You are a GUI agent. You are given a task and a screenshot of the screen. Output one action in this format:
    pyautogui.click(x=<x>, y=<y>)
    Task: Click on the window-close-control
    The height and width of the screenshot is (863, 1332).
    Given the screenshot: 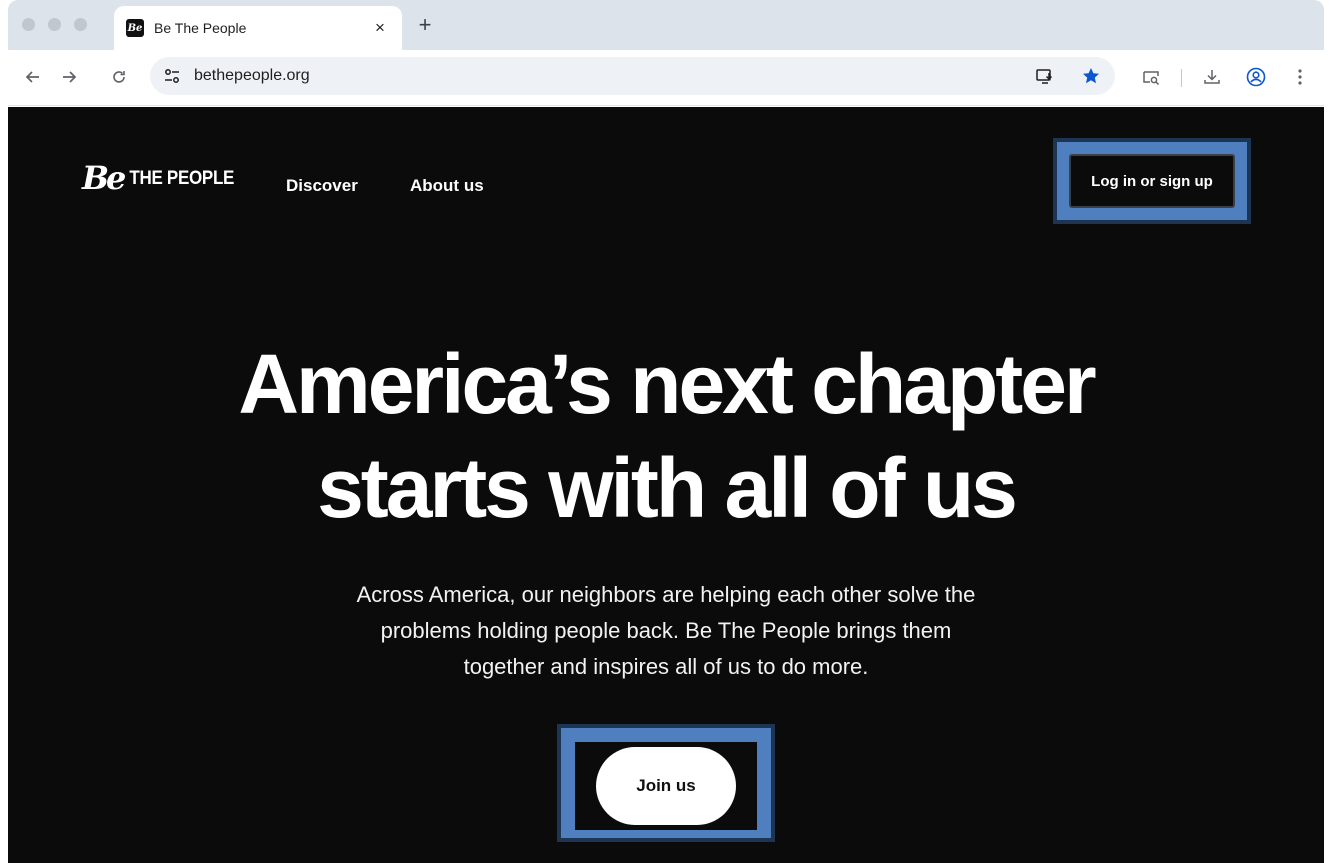 What is the action you would take?
    pyautogui.click(x=28, y=24)
    